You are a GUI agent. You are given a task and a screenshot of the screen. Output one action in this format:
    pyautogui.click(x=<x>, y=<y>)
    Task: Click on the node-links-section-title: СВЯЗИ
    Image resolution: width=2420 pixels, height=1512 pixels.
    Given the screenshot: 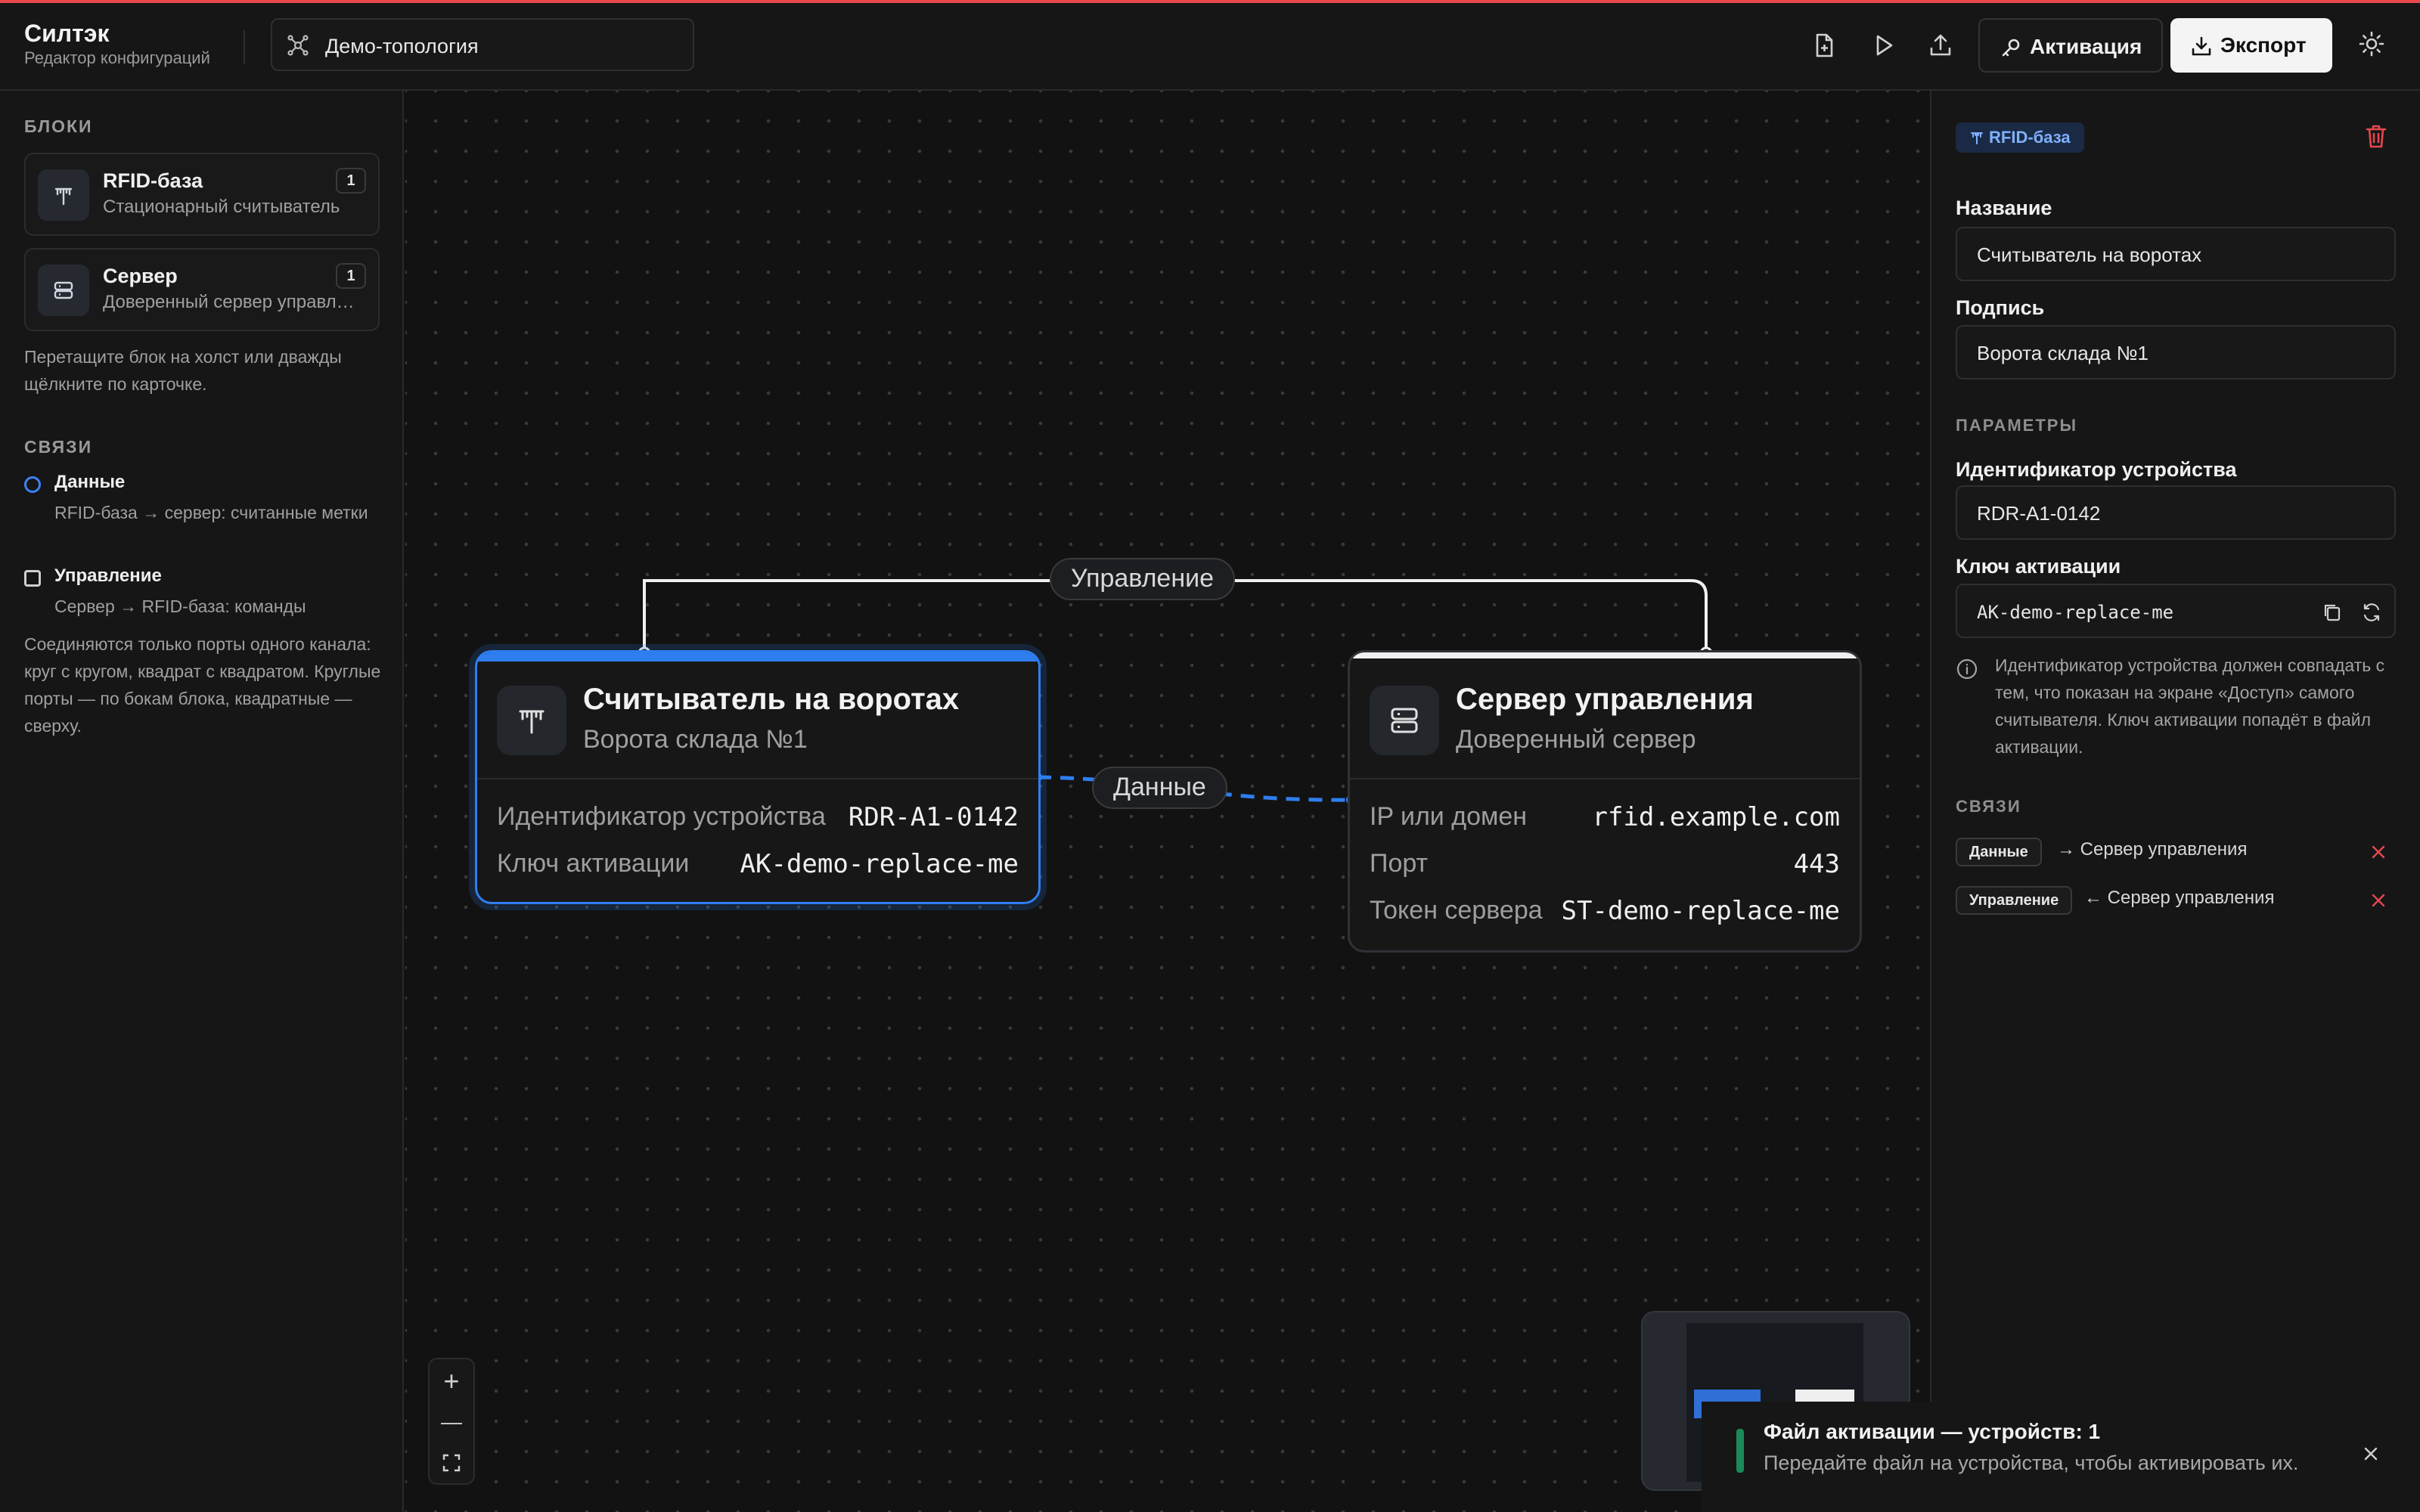 What is the action you would take?
    pyautogui.click(x=1988, y=806)
    